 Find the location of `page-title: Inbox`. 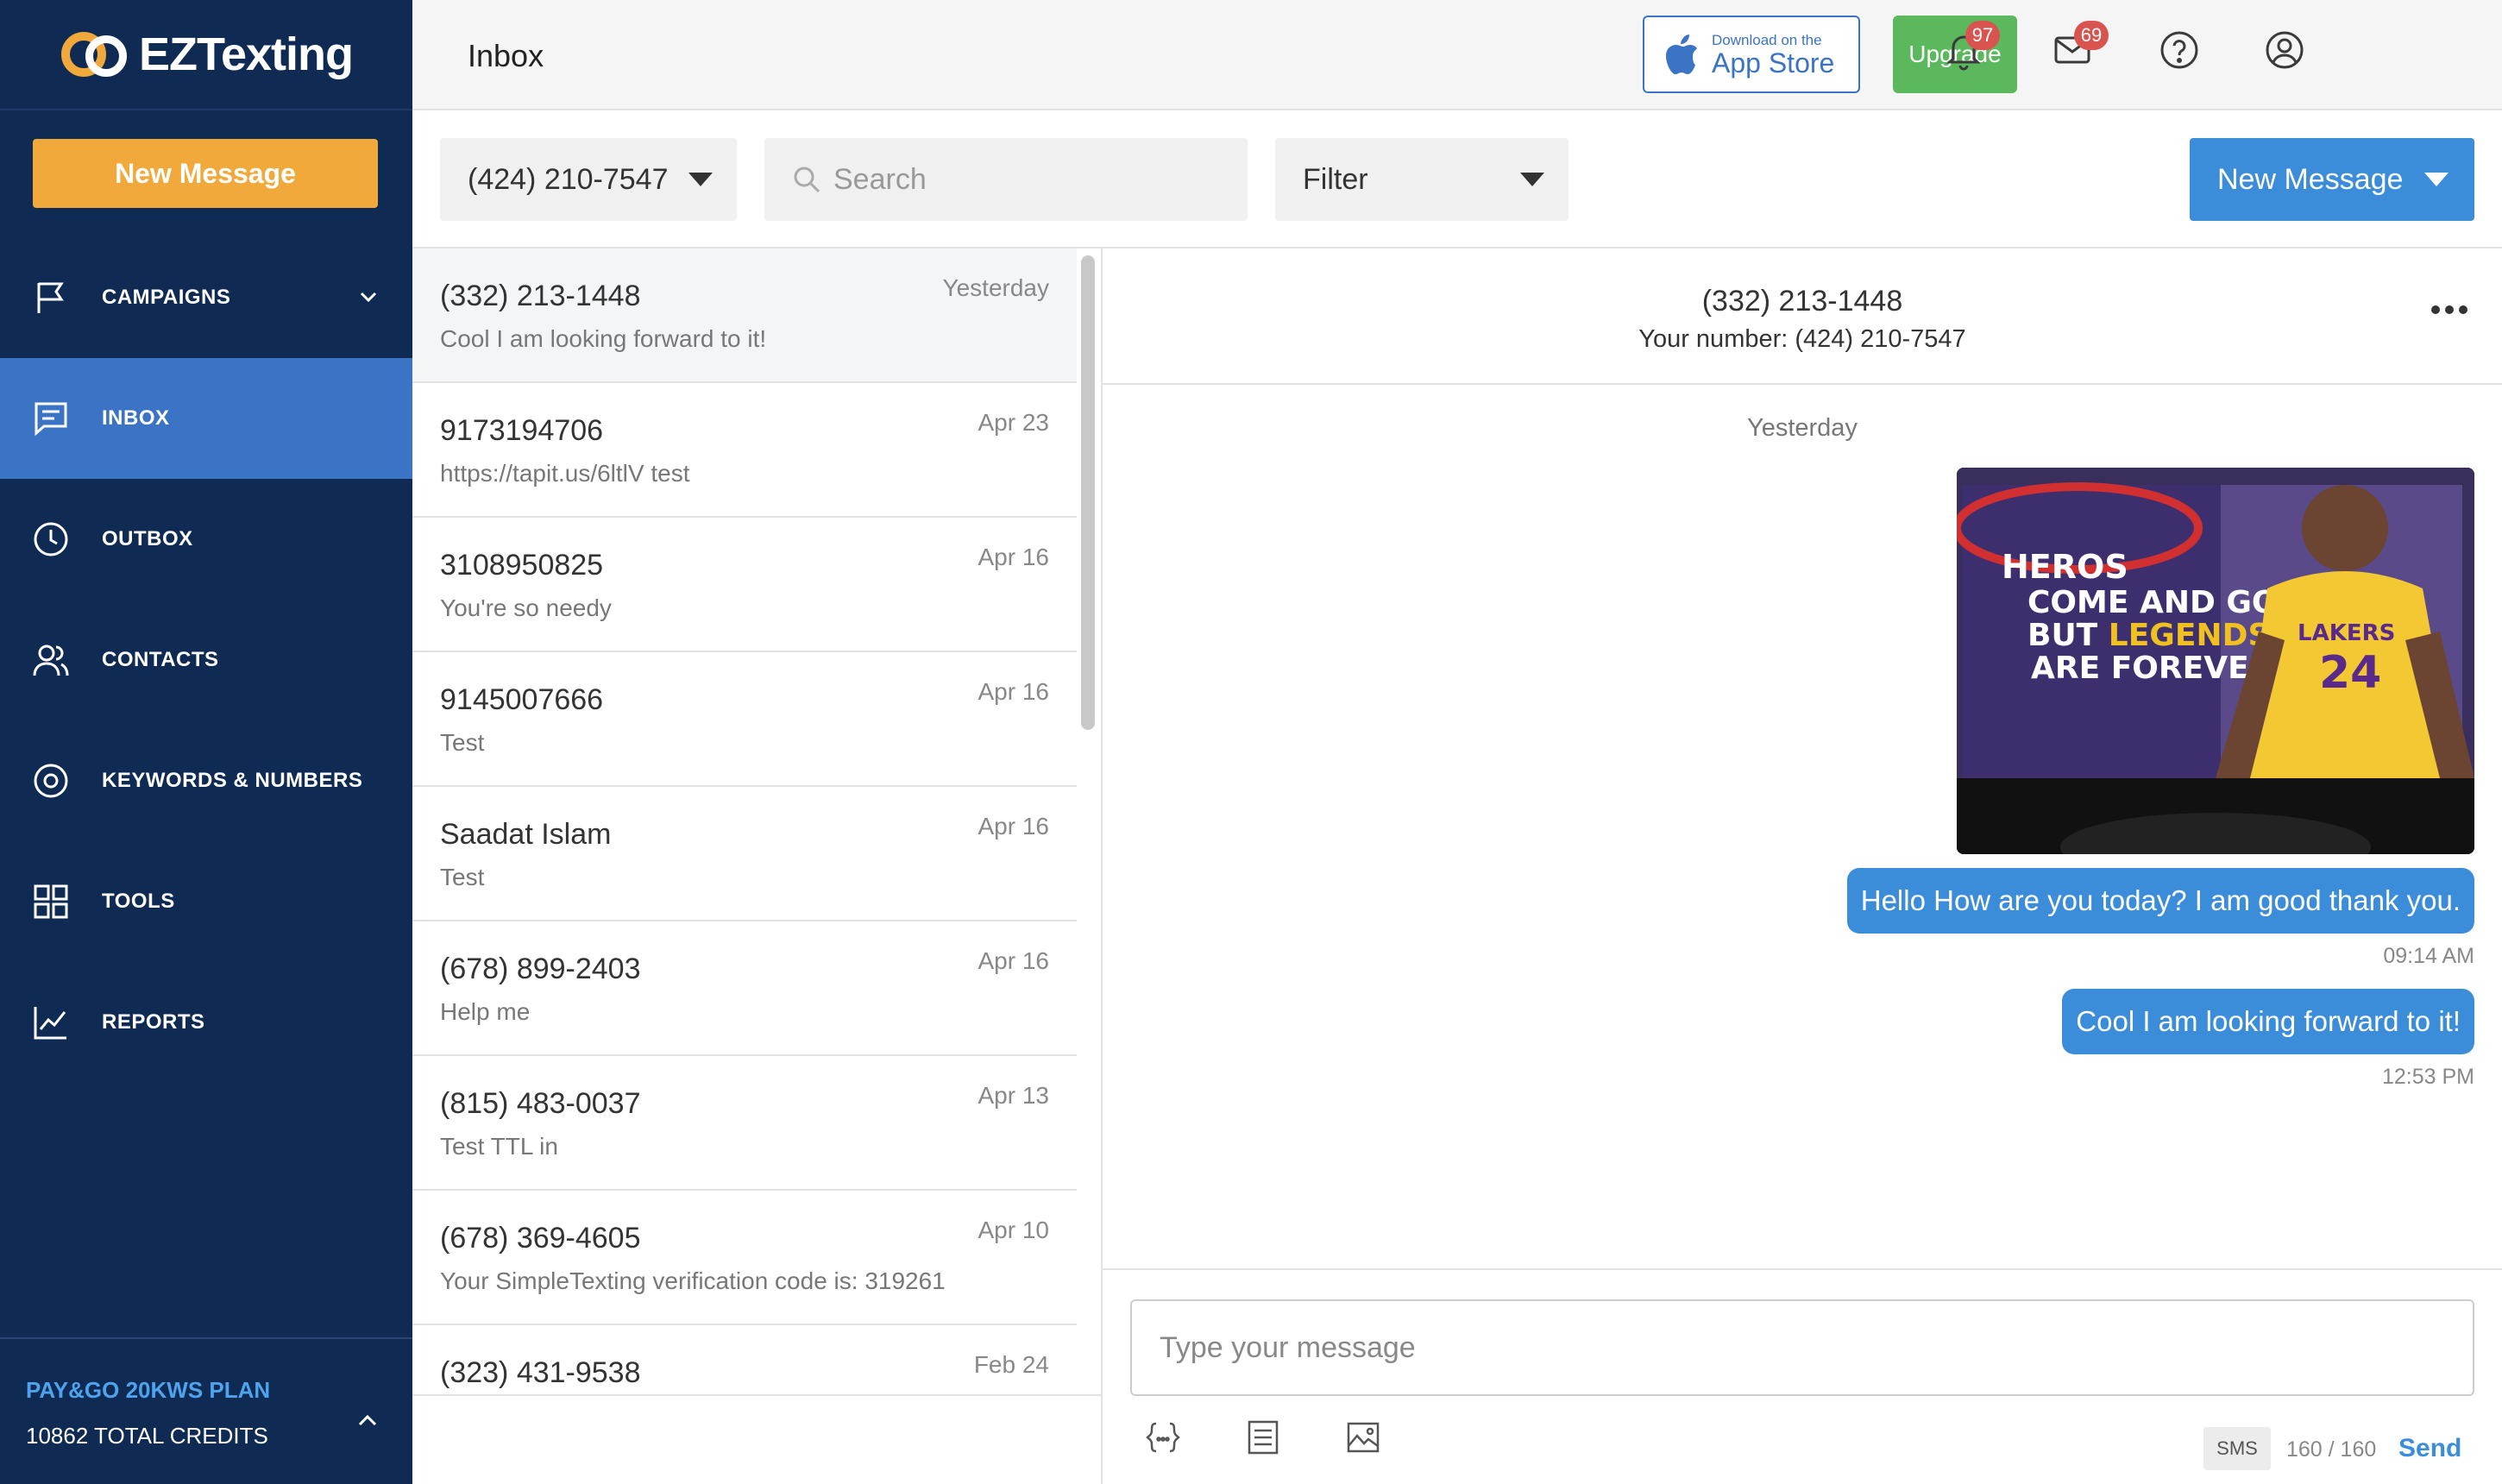

page-title: Inbox is located at coordinates (506, 55).